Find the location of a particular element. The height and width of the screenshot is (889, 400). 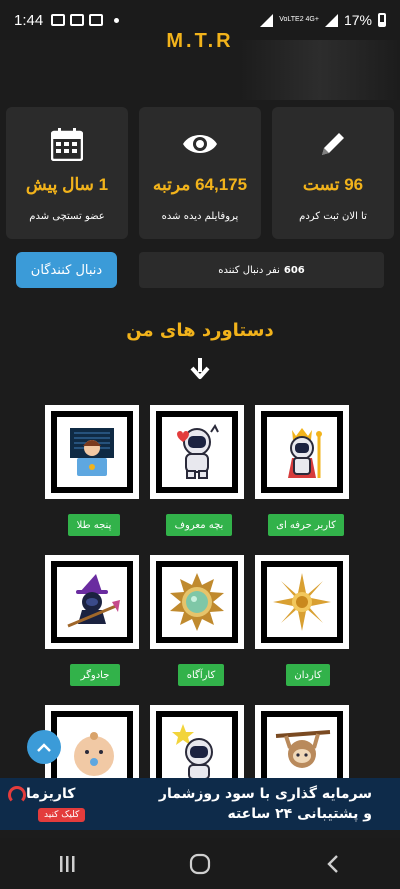

followers-button: دنبال کنندگان is located at coordinates (66, 270).